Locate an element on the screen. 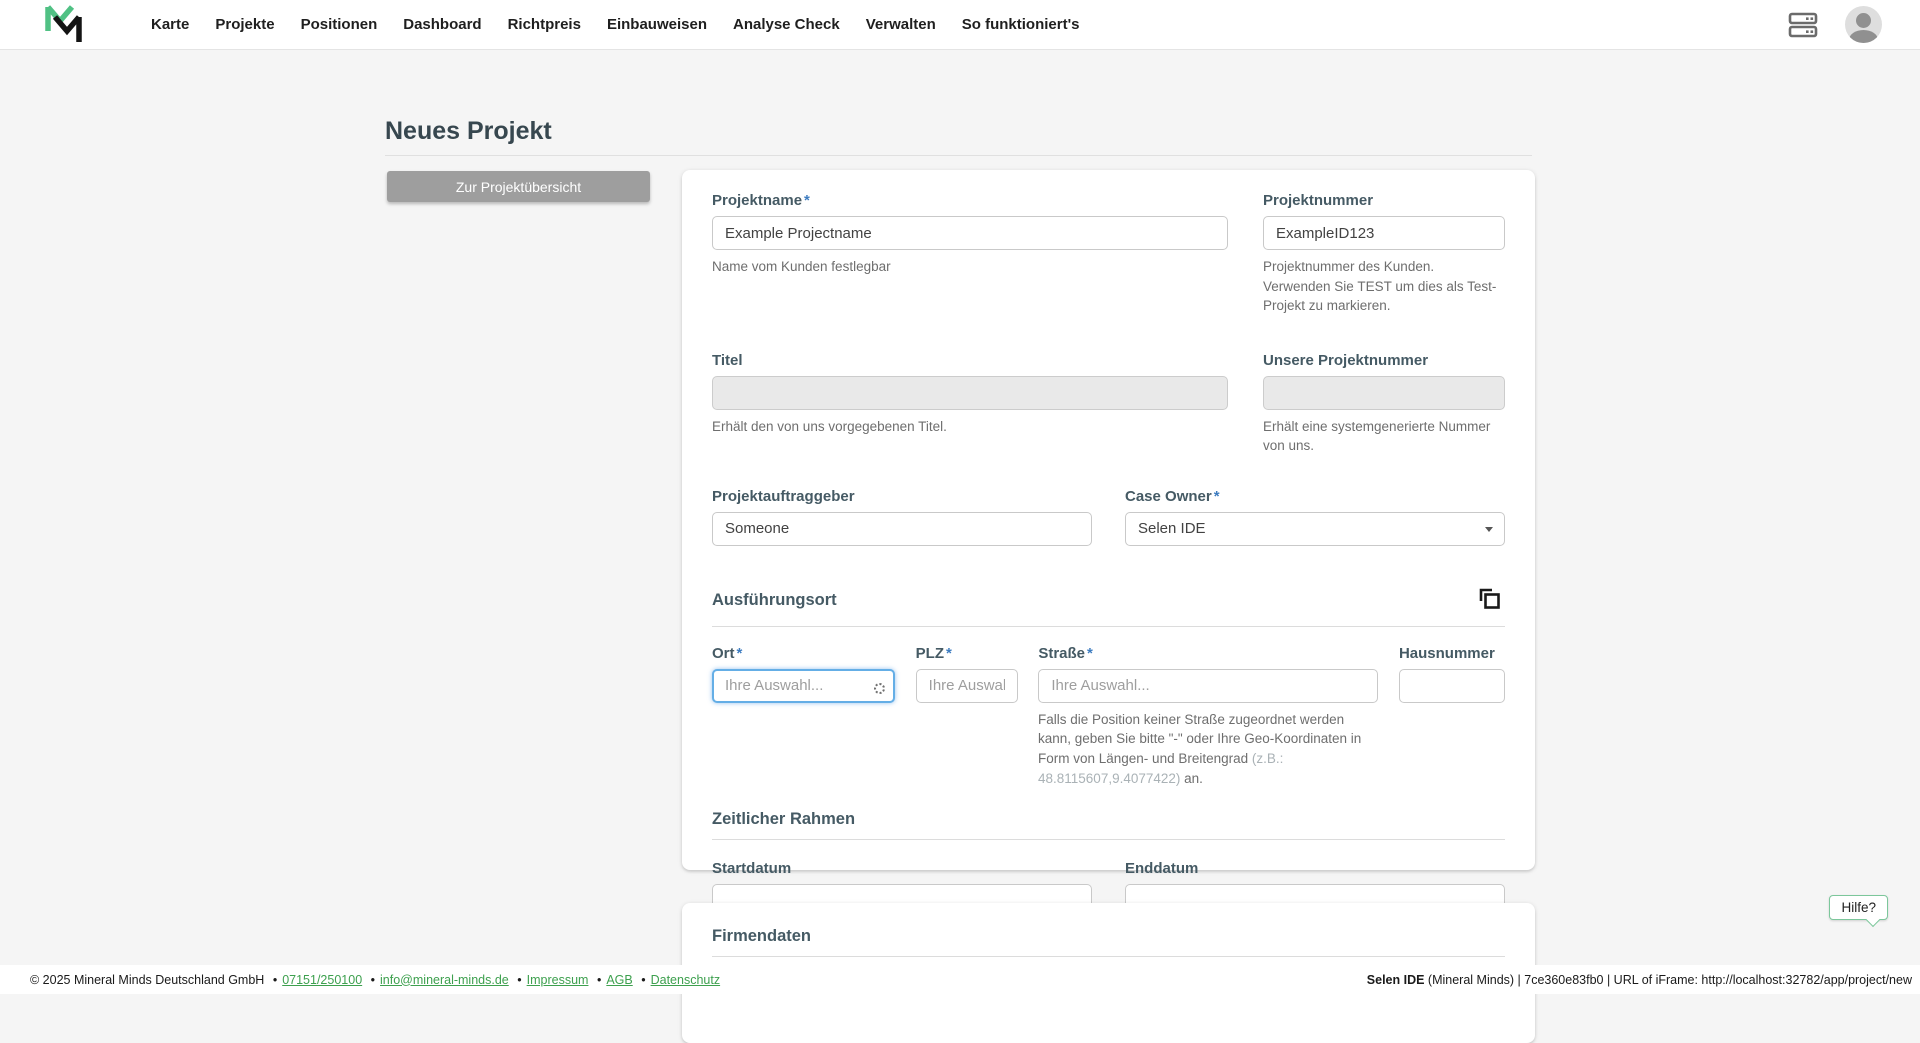 This screenshot has width=1920, height=1043. projektname-label: Projektname * is located at coordinates (761, 200).